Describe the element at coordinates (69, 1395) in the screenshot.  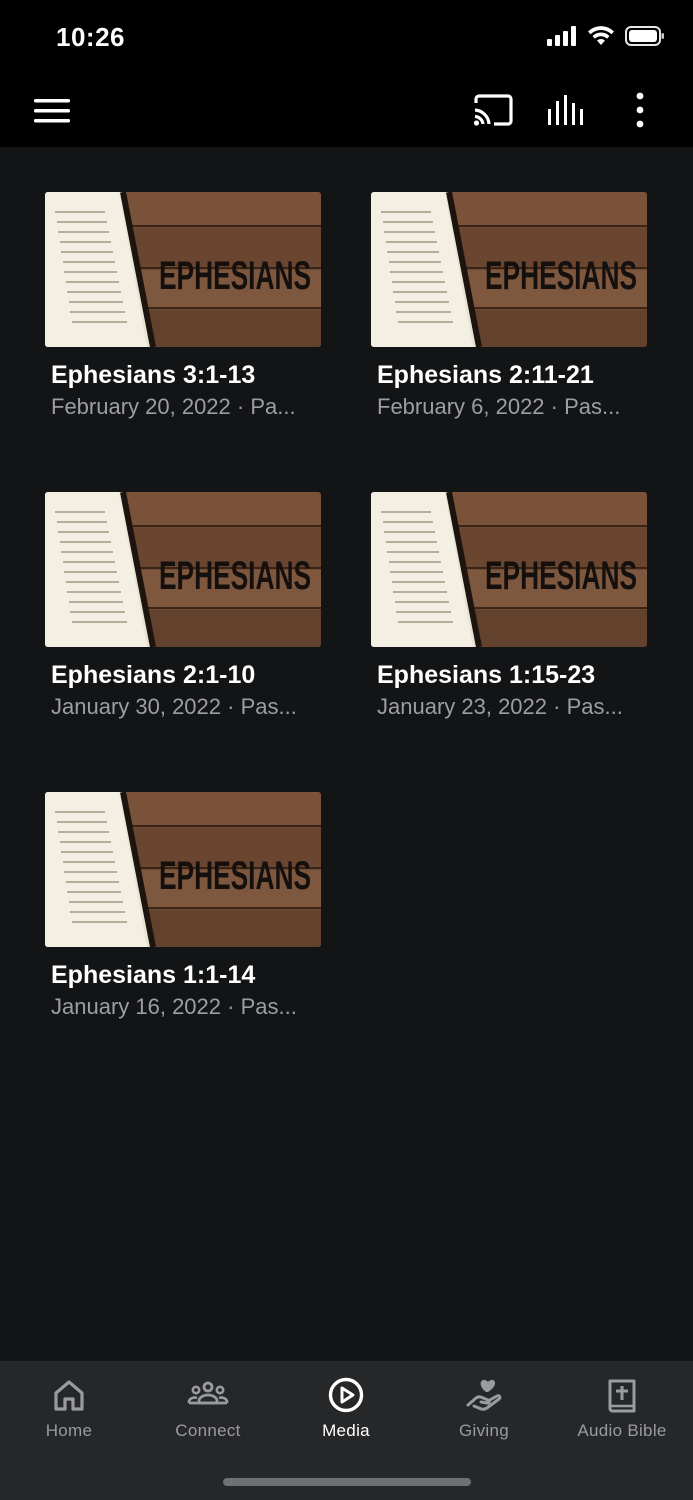
I see `home-icon` at that location.